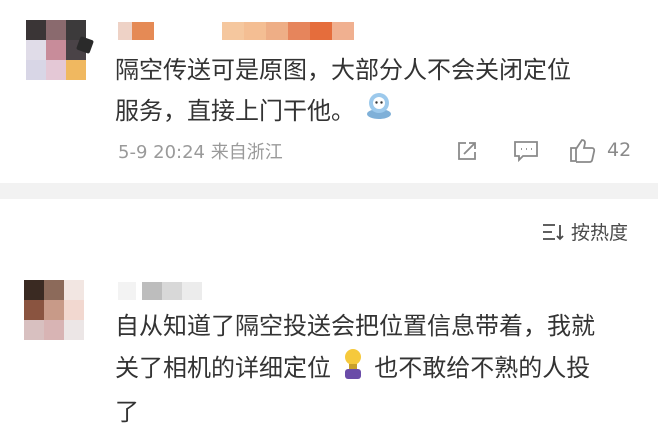 The height and width of the screenshot is (432, 658). Describe the element at coordinates (355, 326) in the screenshot. I see `comment-line: 自从知道了隔空投送会把位置信息带着，我就` at that location.